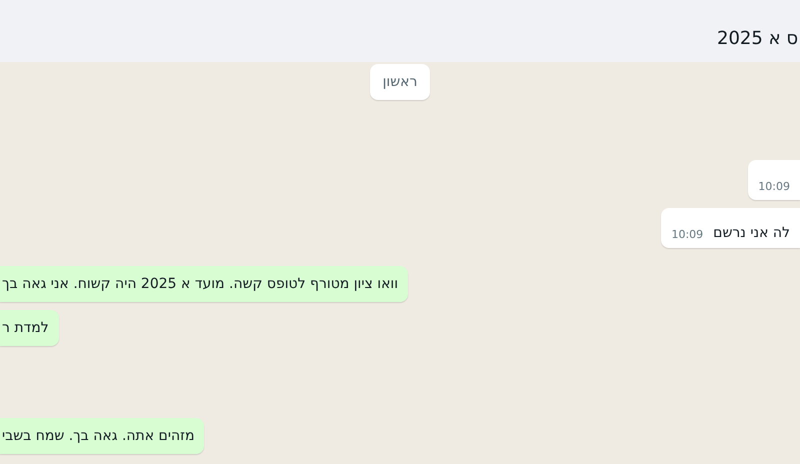  I want to click on message-text: למדת ר, so click(25, 328).